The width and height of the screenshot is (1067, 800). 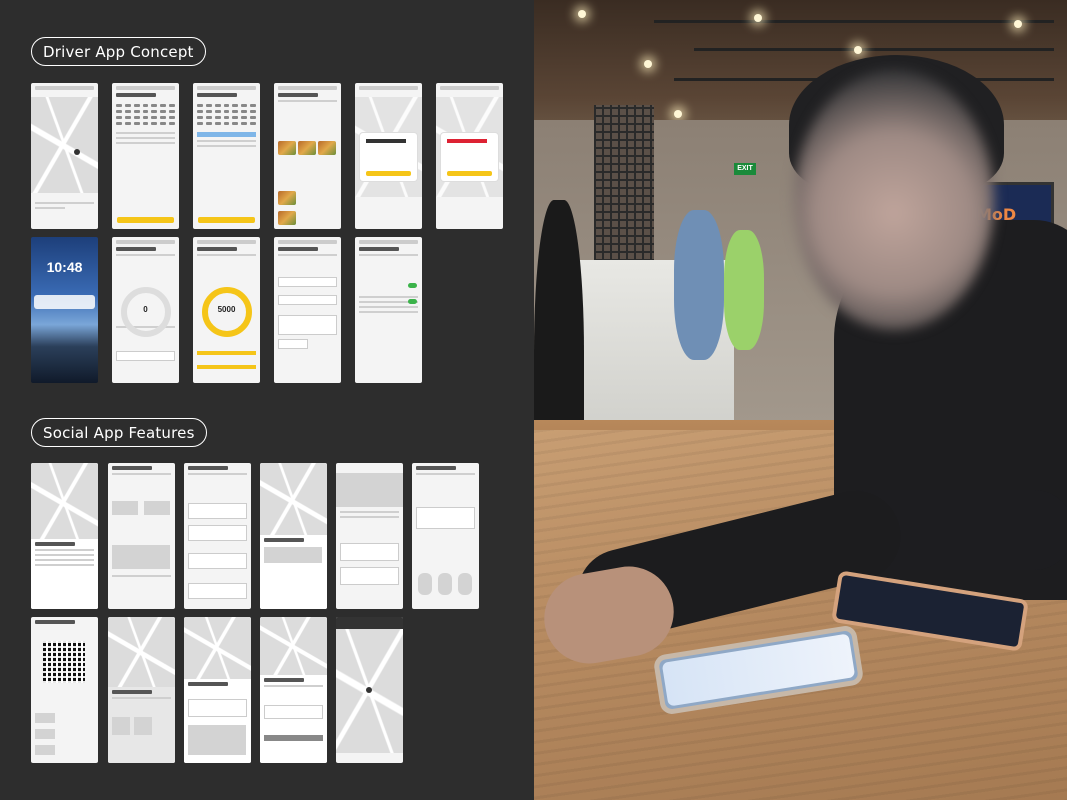 What do you see at coordinates (369, 536) in the screenshot?
I see `female-kakis-screen` at bounding box center [369, 536].